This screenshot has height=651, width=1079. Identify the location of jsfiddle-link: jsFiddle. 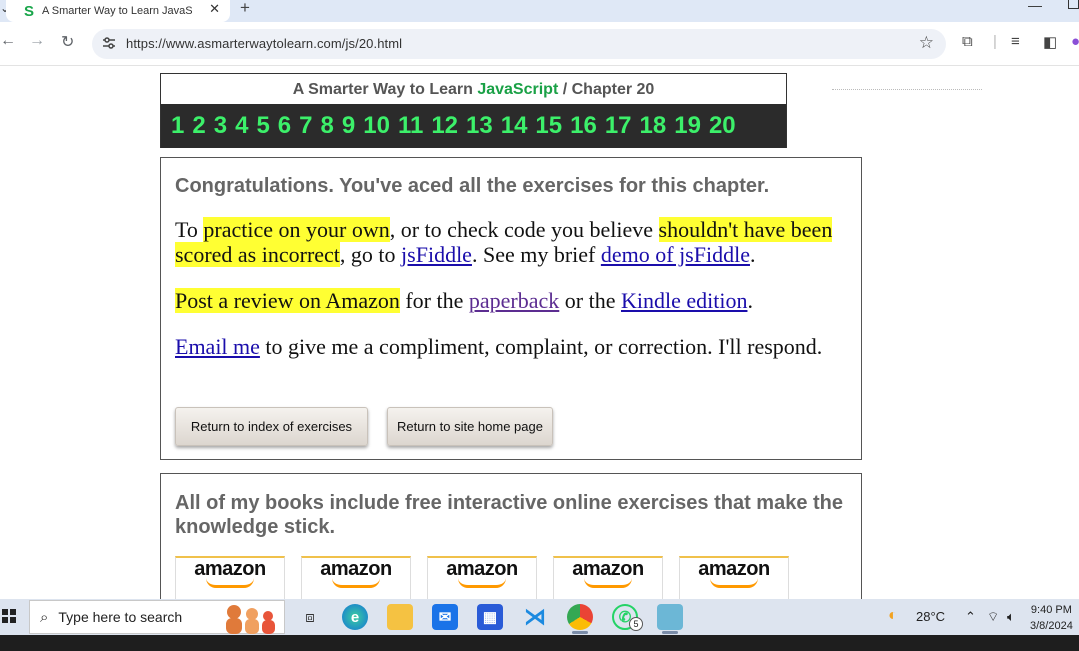
(436, 254).